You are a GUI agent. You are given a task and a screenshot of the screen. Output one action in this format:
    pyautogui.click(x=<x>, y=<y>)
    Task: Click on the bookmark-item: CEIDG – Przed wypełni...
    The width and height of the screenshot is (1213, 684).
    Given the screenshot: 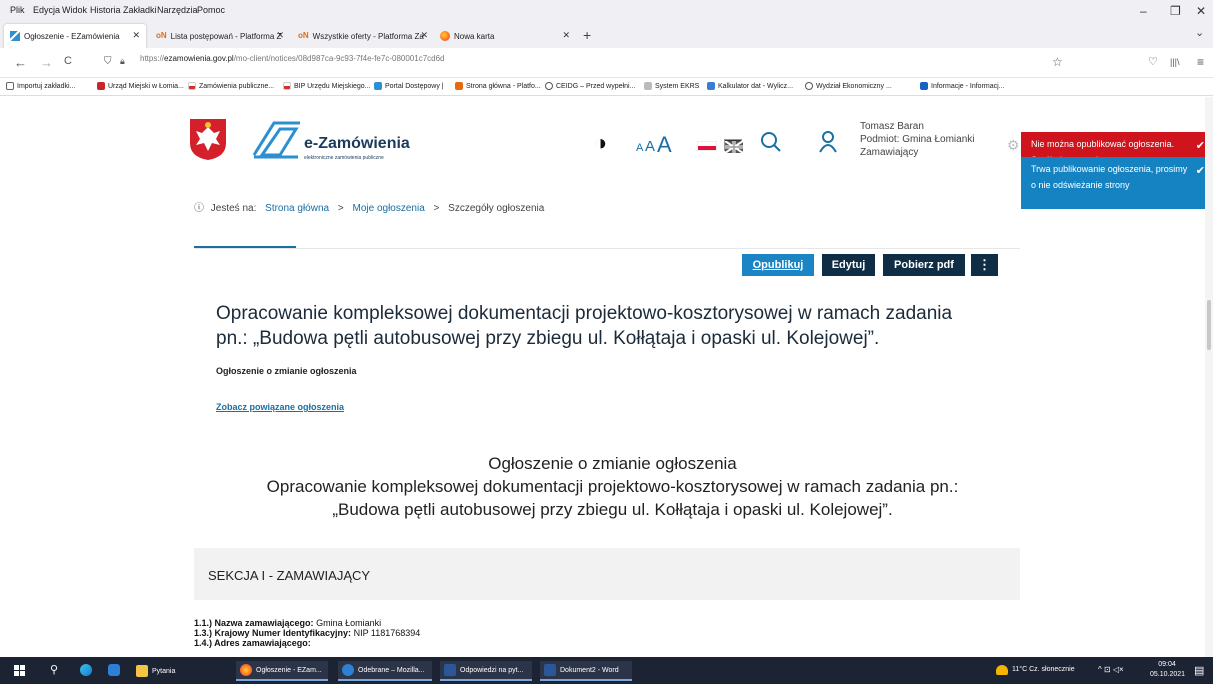 What is the action you would take?
    pyautogui.click(x=590, y=86)
    